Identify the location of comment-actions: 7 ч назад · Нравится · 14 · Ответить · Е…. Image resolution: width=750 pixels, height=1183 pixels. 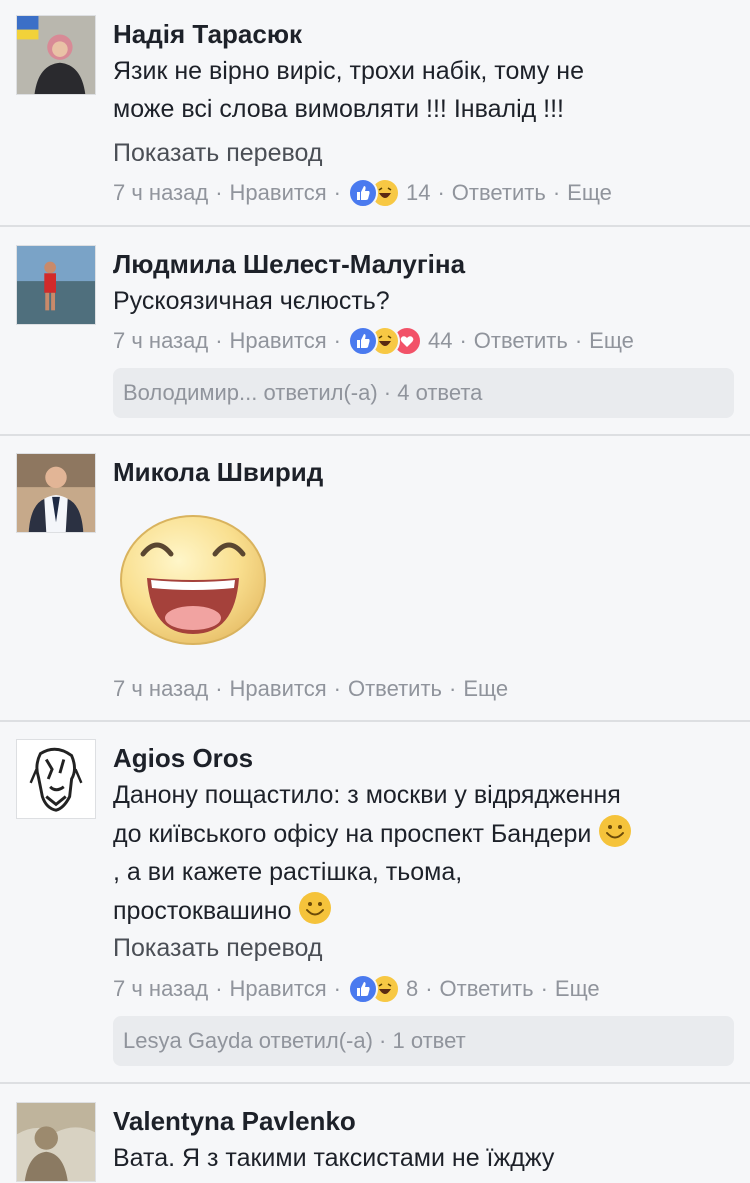
(362, 193).